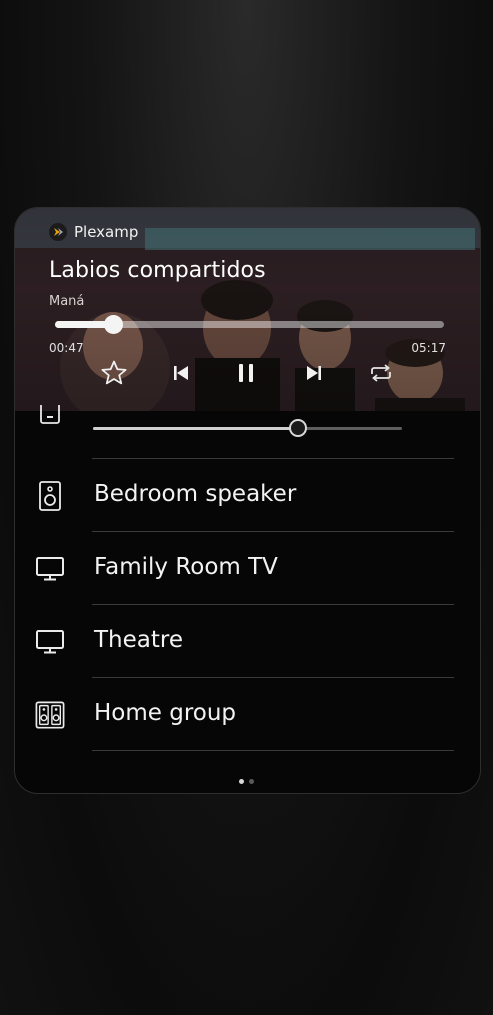 The width and height of the screenshot is (493, 1015). Describe the element at coordinates (246, 781) in the screenshot. I see `page-indicator` at that location.